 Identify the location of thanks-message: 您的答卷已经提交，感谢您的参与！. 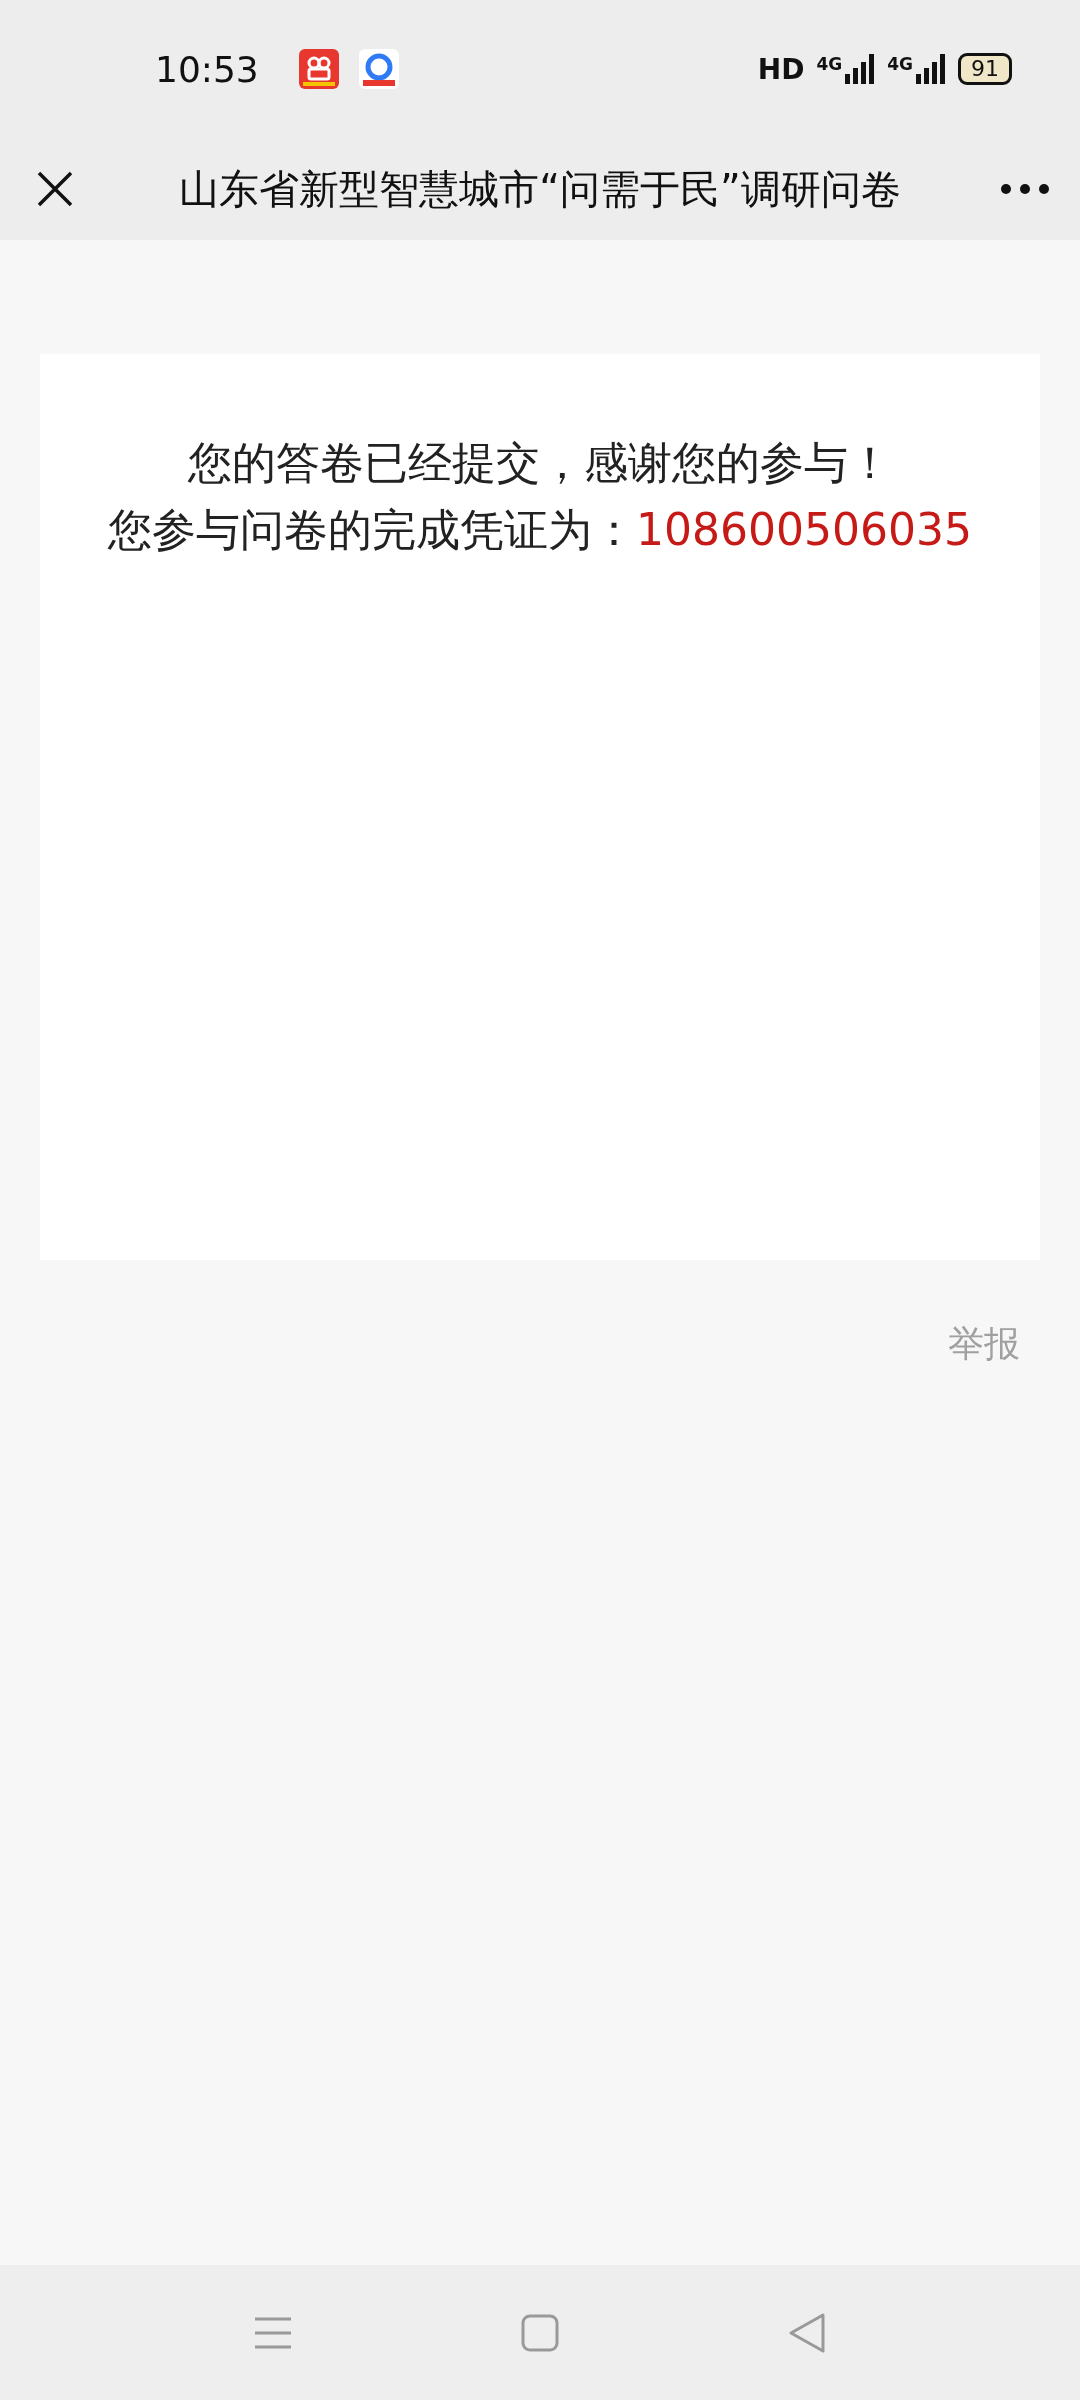
(540, 463).